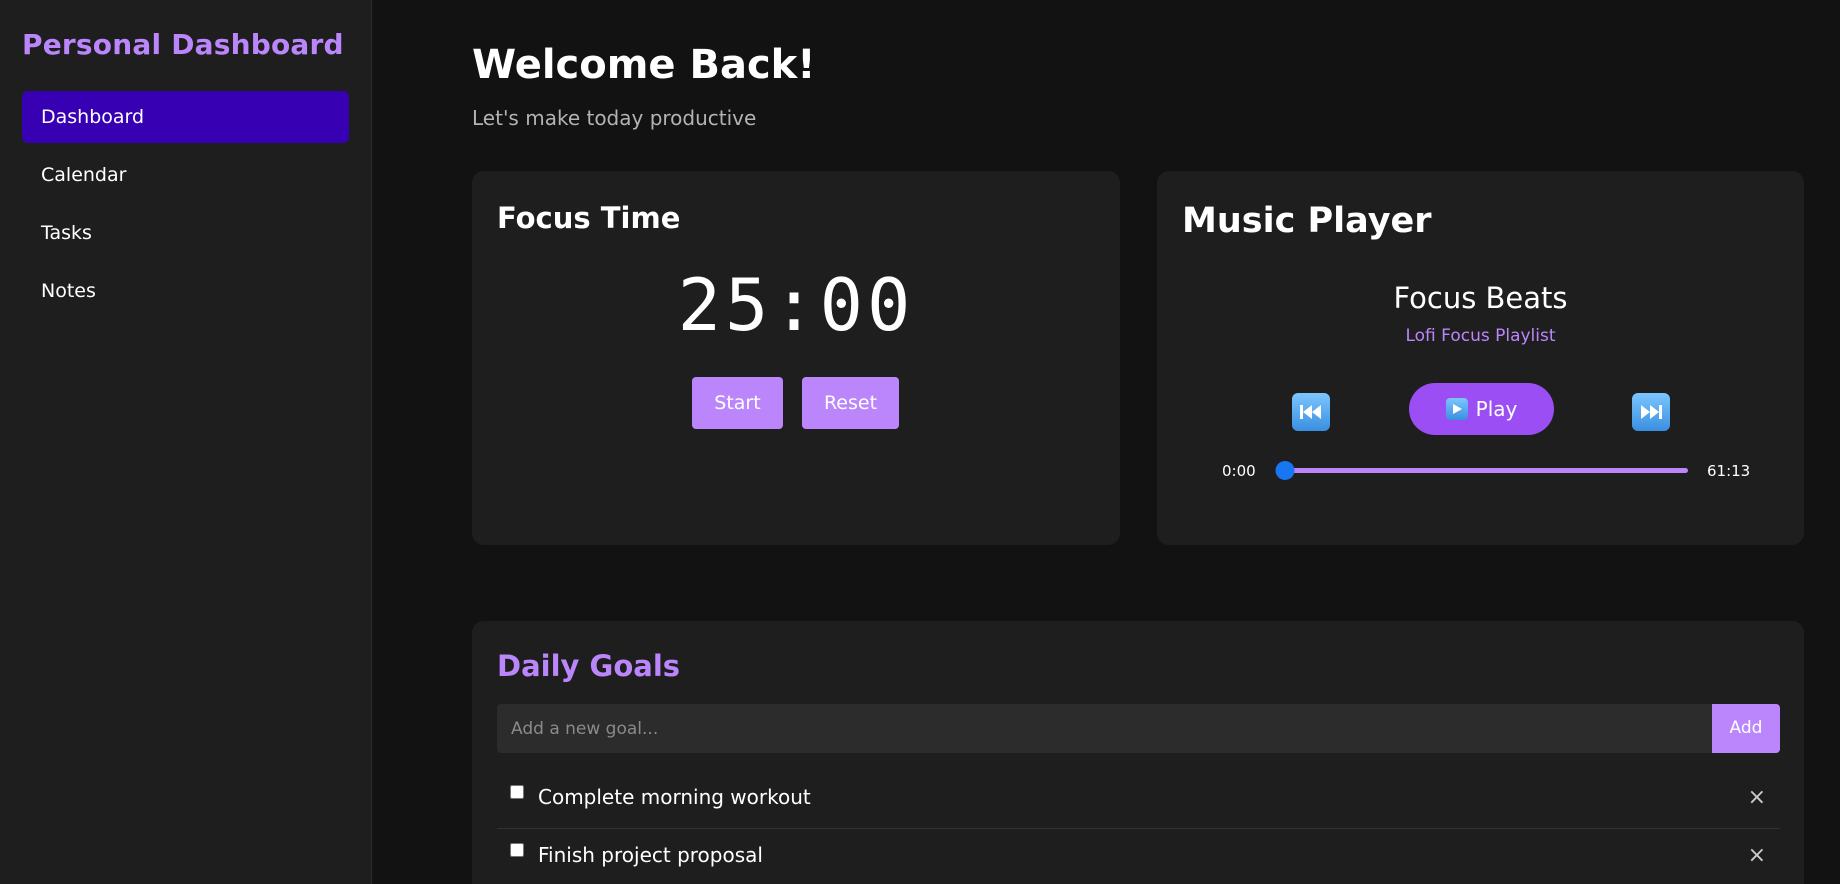 Image resolution: width=1840 pixels, height=884 pixels. Describe the element at coordinates (589, 666) in the screenshot. I see `daily-goals-title: Daily Goals` at that location.